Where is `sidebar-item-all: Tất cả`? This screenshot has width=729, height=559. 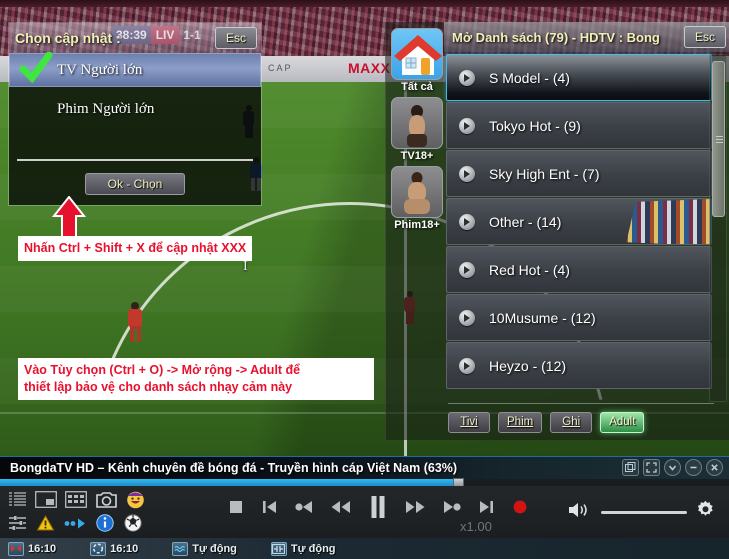 sidebar-item-all: Tất cả is located at coordinates (417, 60).